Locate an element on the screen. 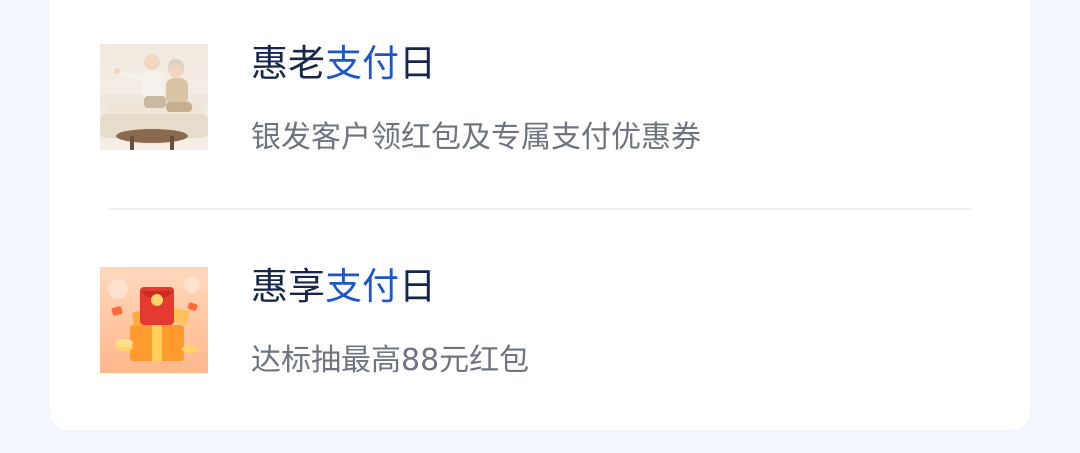  list-divider is located at coordinates (539, 209).